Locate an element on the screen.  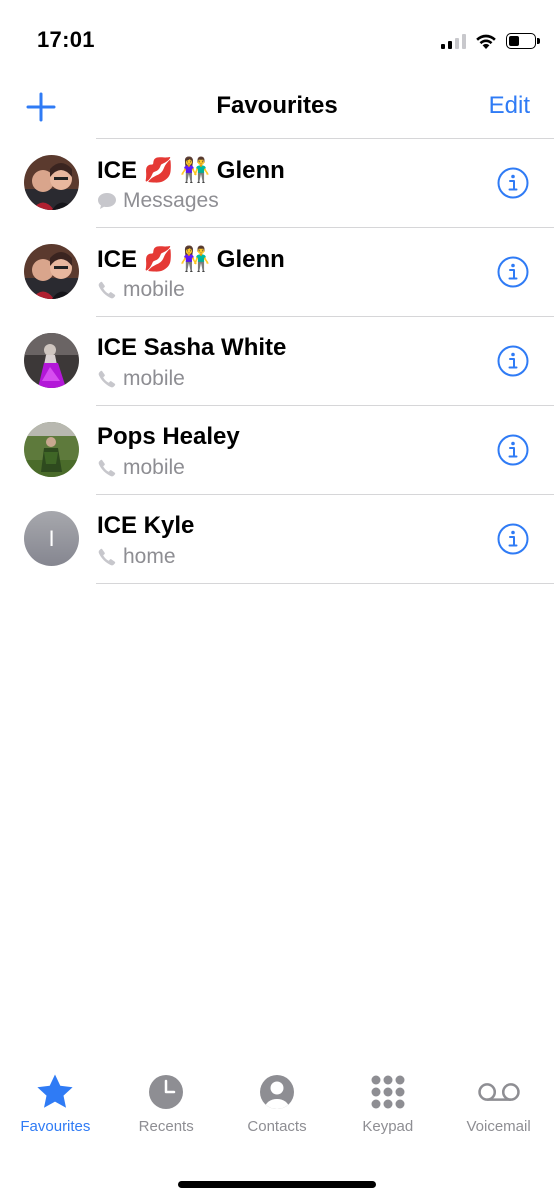
keypad-icon is located at coordinates (388, 1092).